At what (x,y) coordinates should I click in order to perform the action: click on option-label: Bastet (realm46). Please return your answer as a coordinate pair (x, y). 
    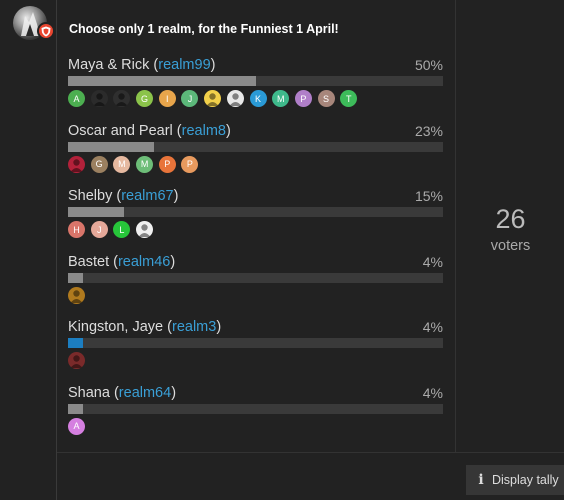
    Looking at the image, I should click on (121, 262).